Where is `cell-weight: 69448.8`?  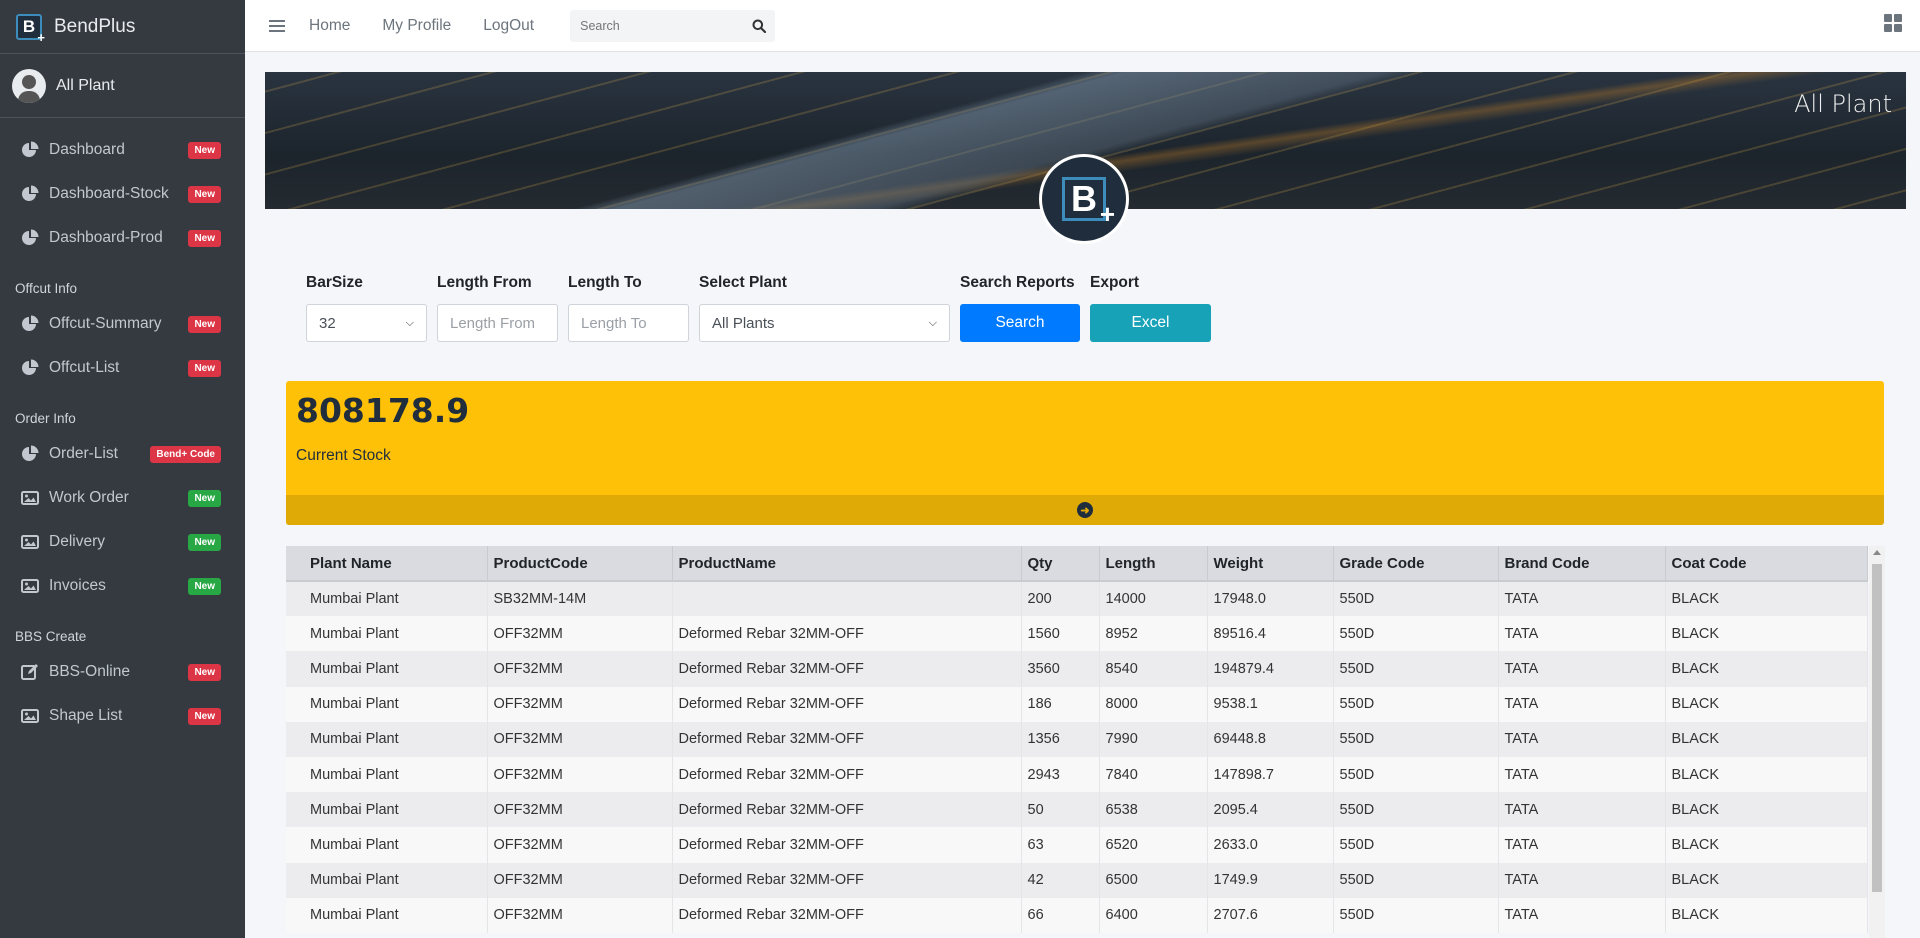 cell-weight: 69448.8 is located at coordinates (1270, 739).